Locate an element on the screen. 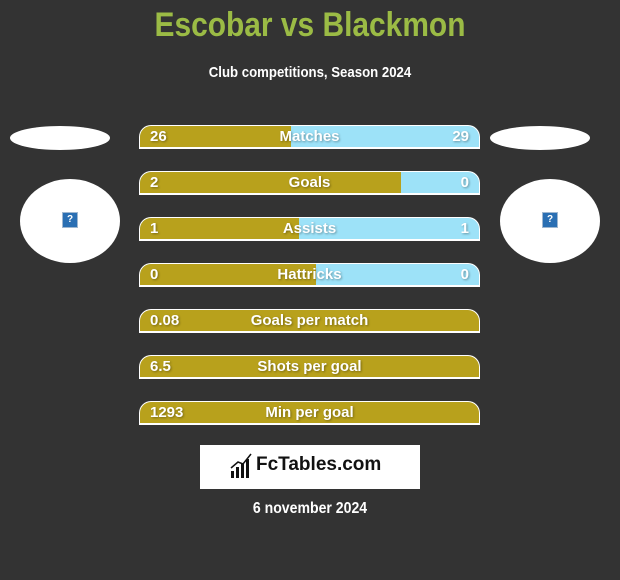  fctables-logo: FcTables.com is located at coordinates (310, 467).